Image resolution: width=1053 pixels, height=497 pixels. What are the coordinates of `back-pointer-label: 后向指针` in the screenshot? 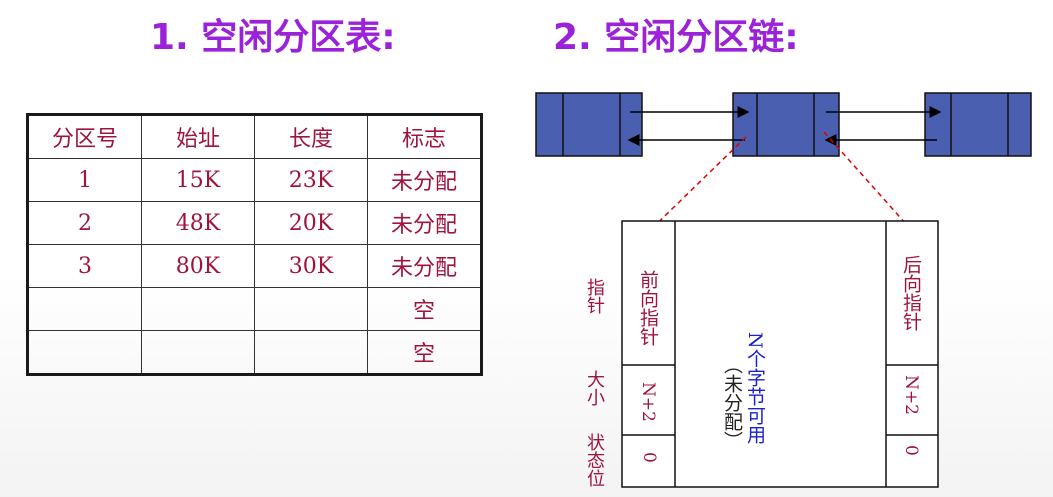 It's located at (911, 293).